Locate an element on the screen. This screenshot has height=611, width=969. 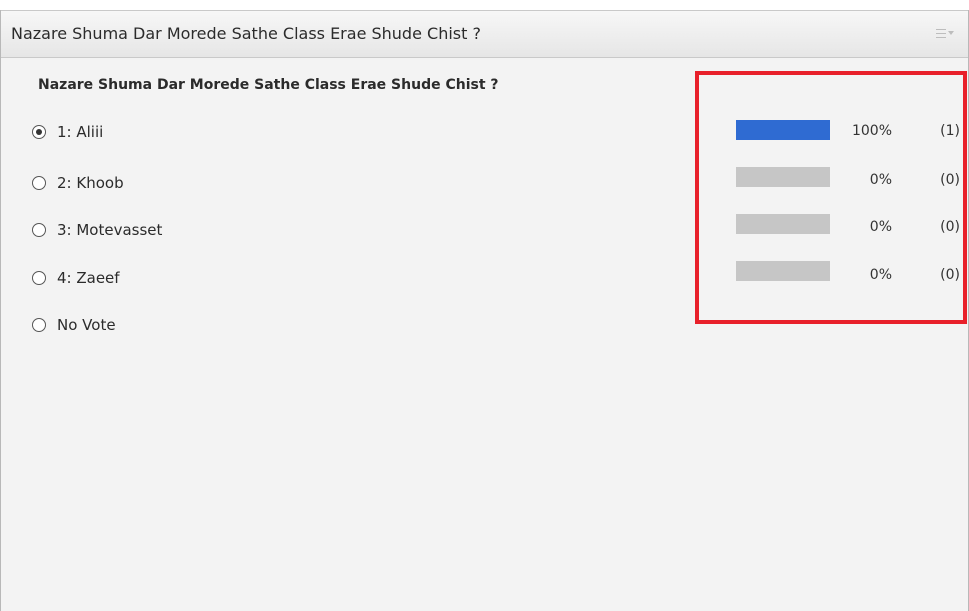
option-2: 2: Khoob is located at coordinates (78, 183).